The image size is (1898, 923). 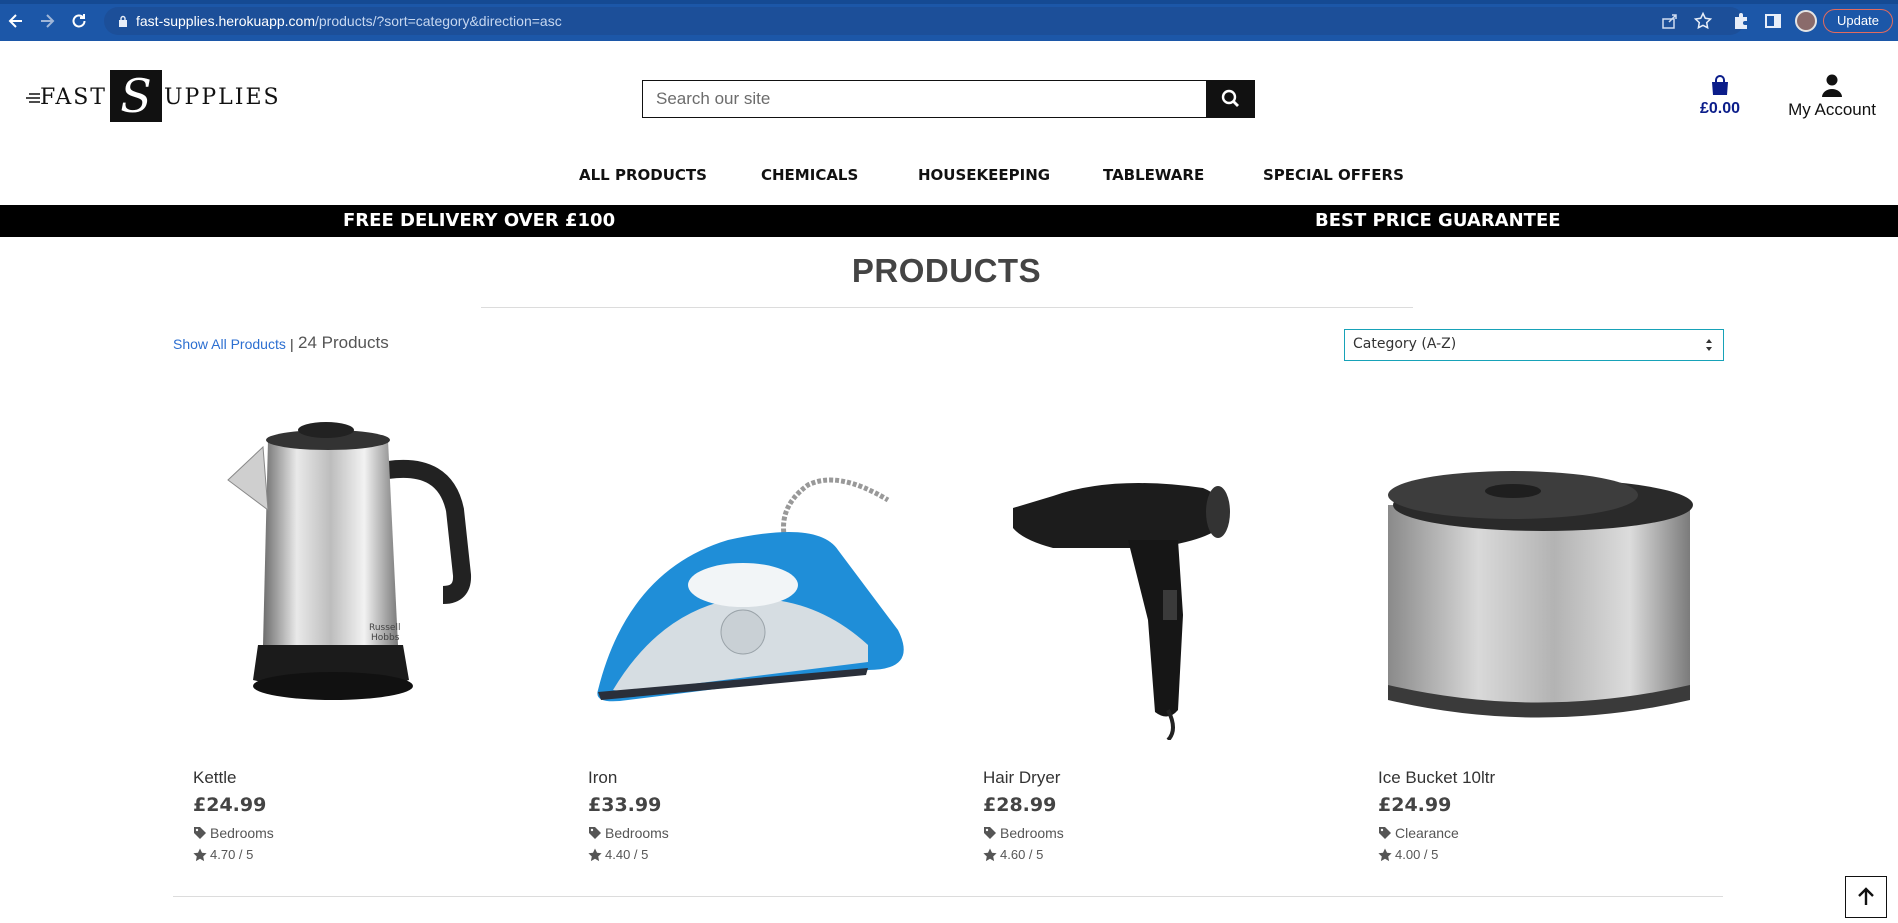 What do you see at coordinates (1741, 21) in the screenshot?
I see `extensions-icon` at bounding box center [1741, 21].